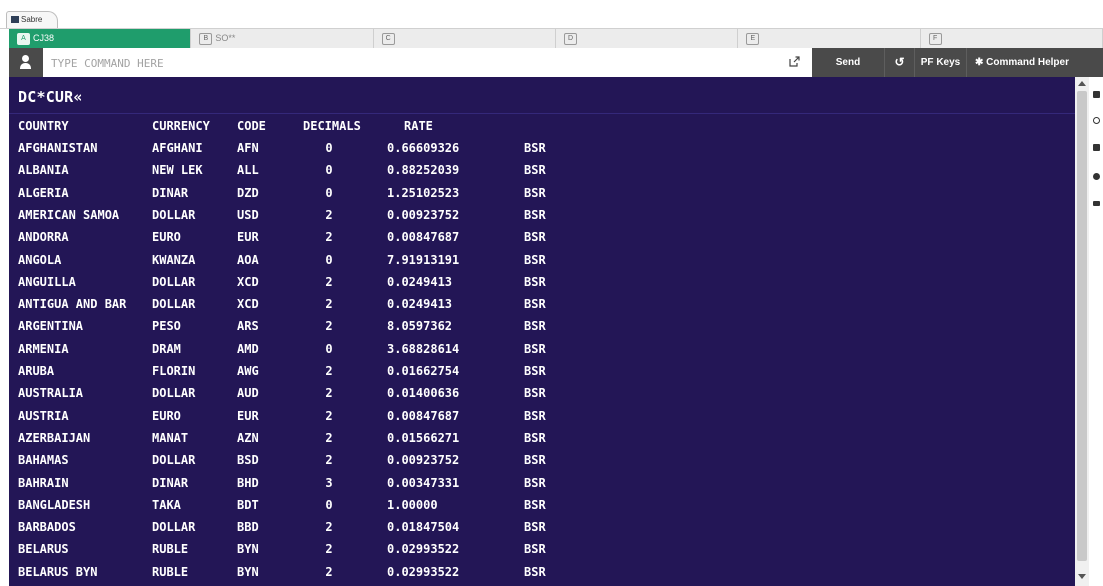 This screenshot has width=1103, height=586. I want to click on work-area-d-tab: D, so click(647, 38).